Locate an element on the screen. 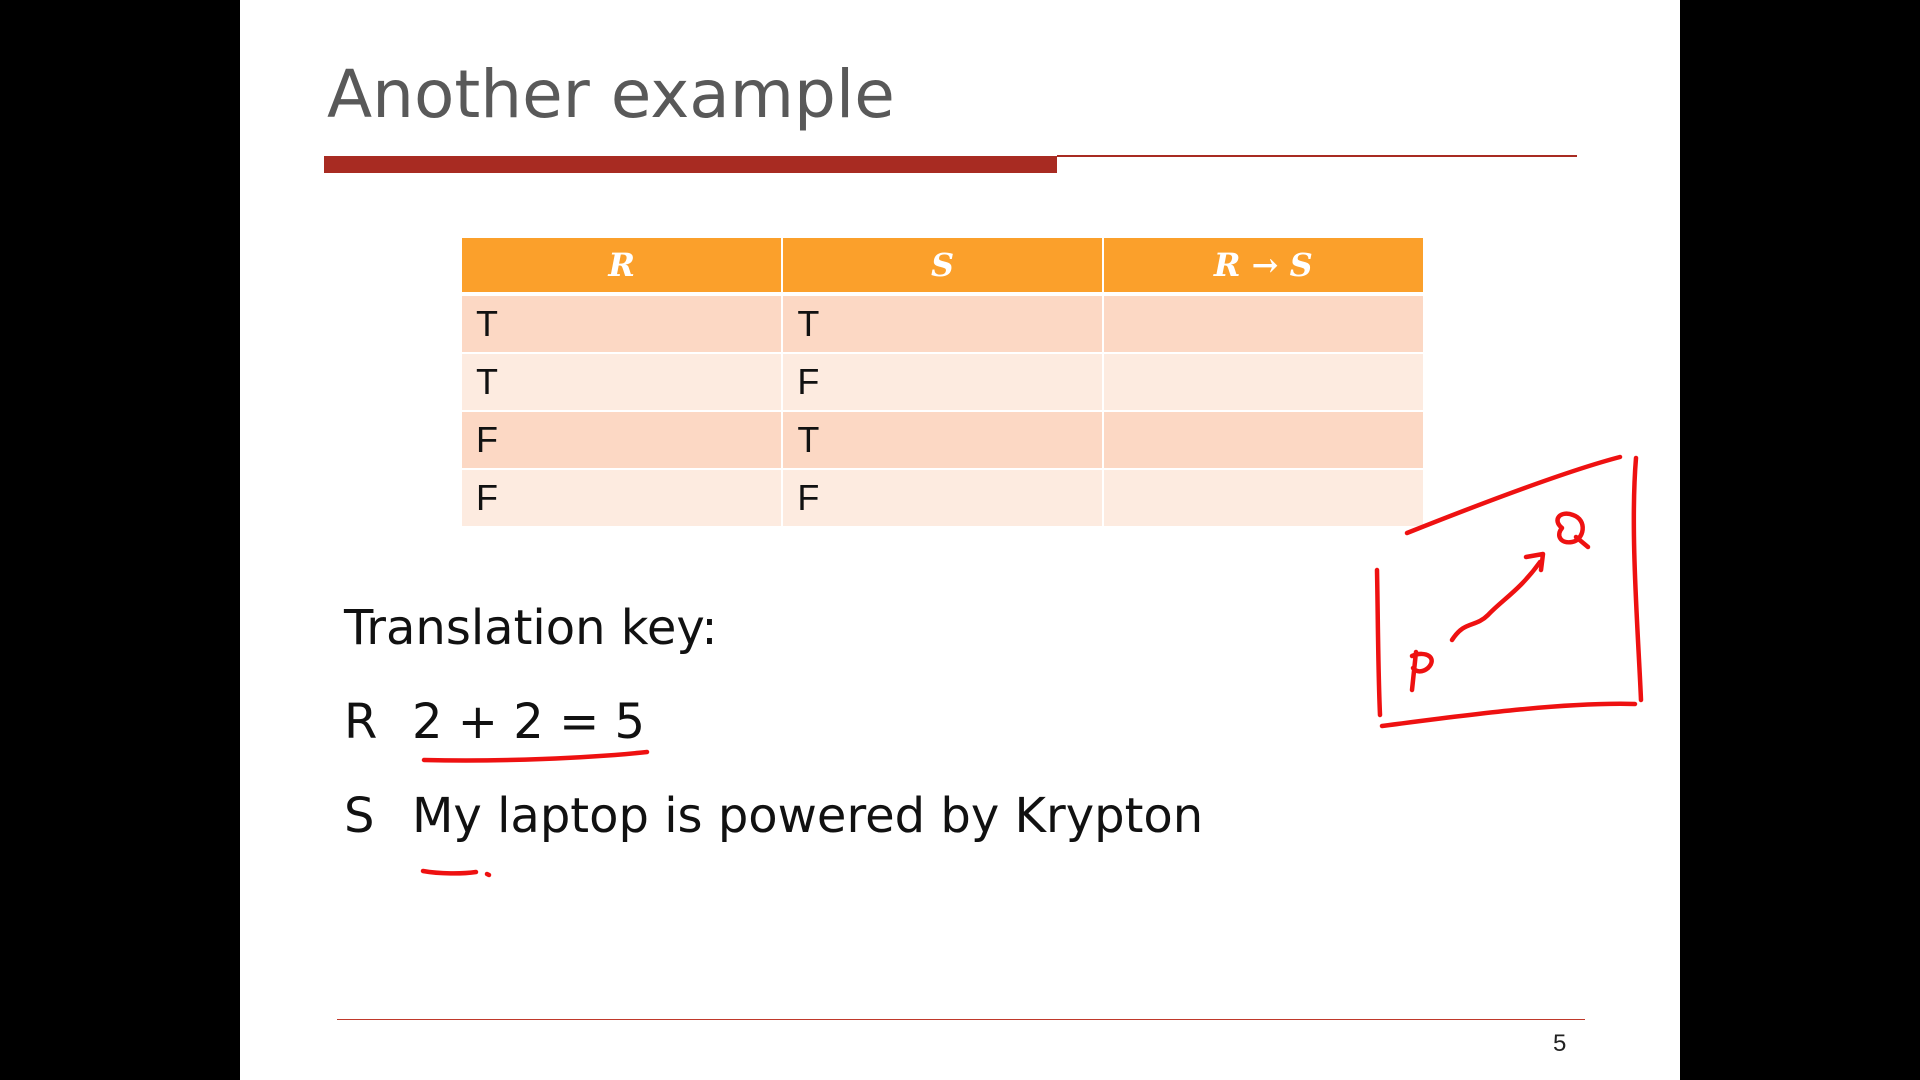  header-cell-s: S is located at coordinates (943, 267).